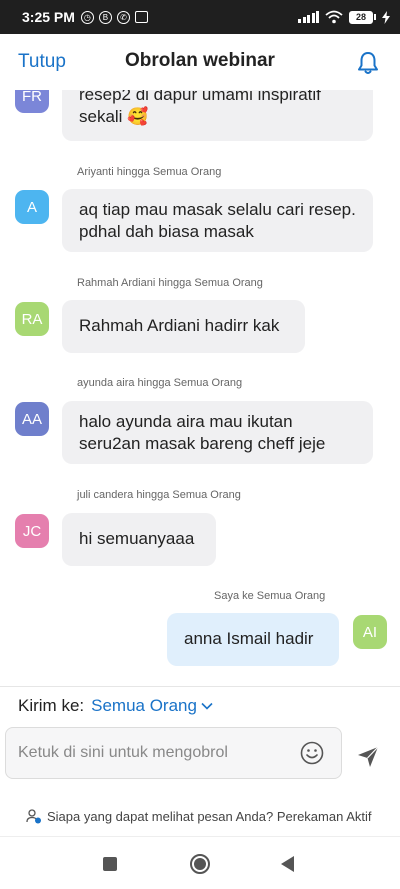 This screenshot has width=400, height=889. Describe the element at coordinates (200, 17) in the screenshot. I see `status-bar: 3:25 PM ◷ B ✆ 28` at that location.